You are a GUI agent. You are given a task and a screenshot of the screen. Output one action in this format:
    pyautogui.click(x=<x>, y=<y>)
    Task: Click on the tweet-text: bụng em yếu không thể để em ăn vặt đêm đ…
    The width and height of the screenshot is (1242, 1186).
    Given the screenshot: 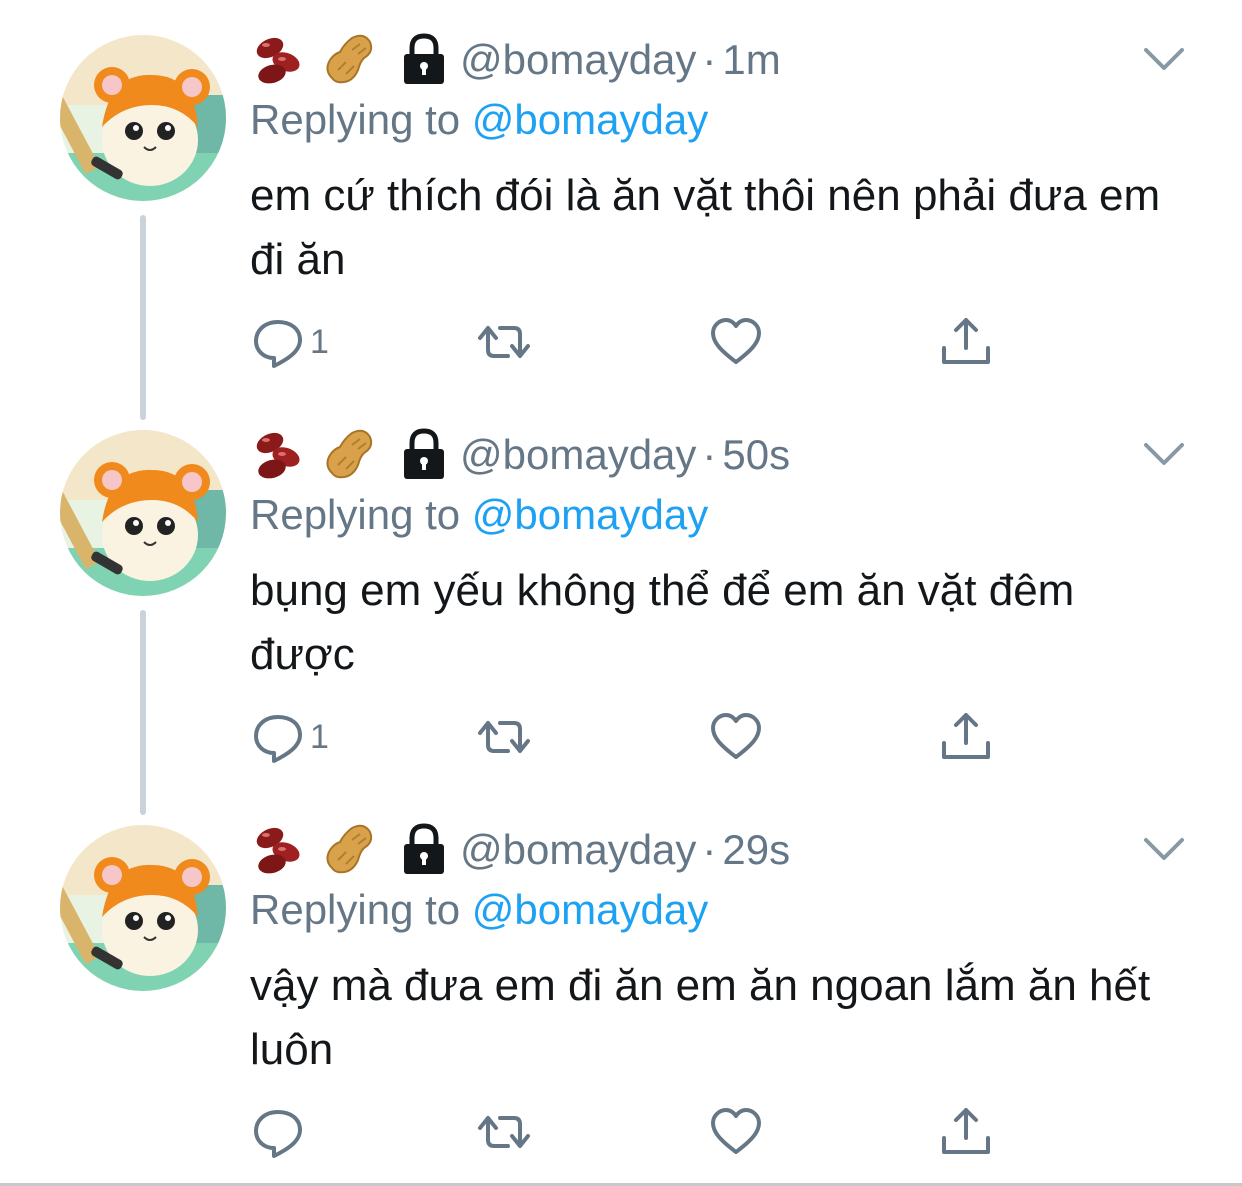 What is the action you would take?
    pyautogui.click(x=662, y=622)
    